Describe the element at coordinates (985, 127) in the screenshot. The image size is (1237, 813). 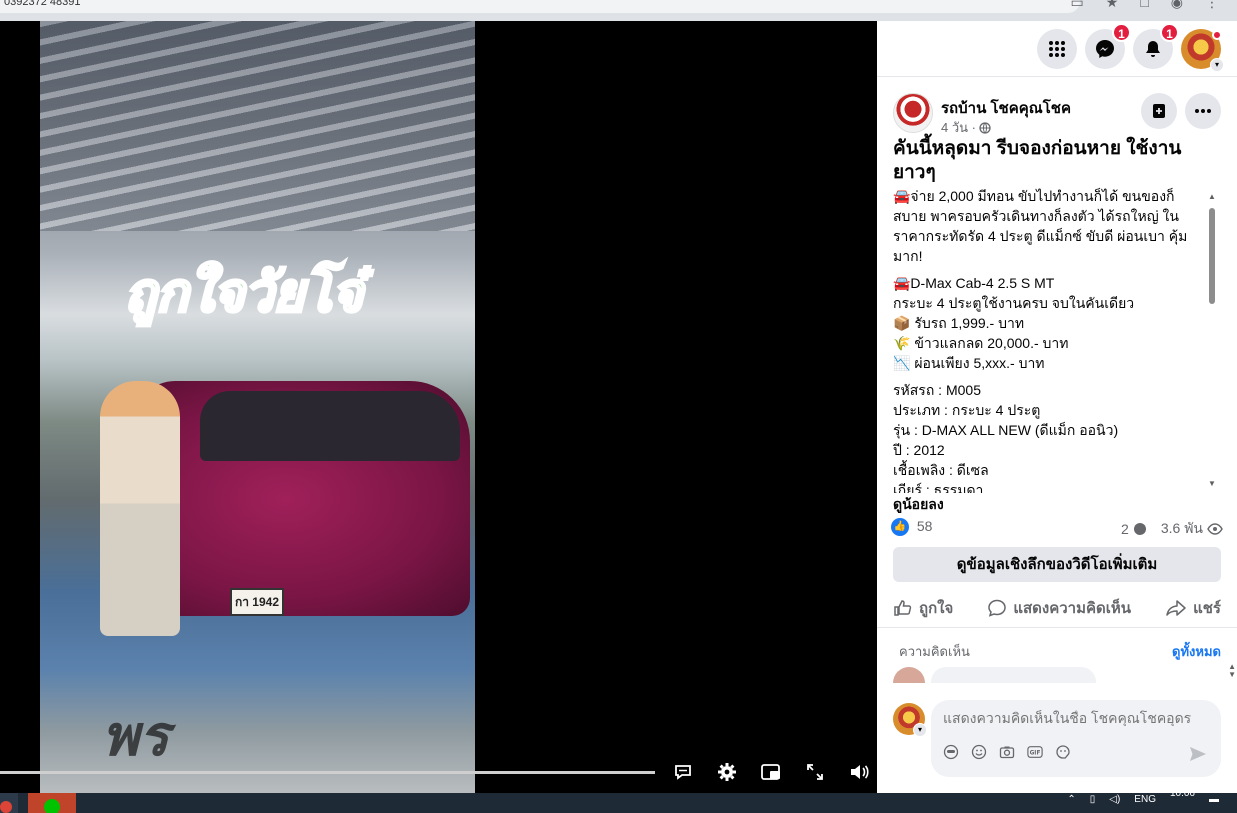
I see `globe-icon` at that location.